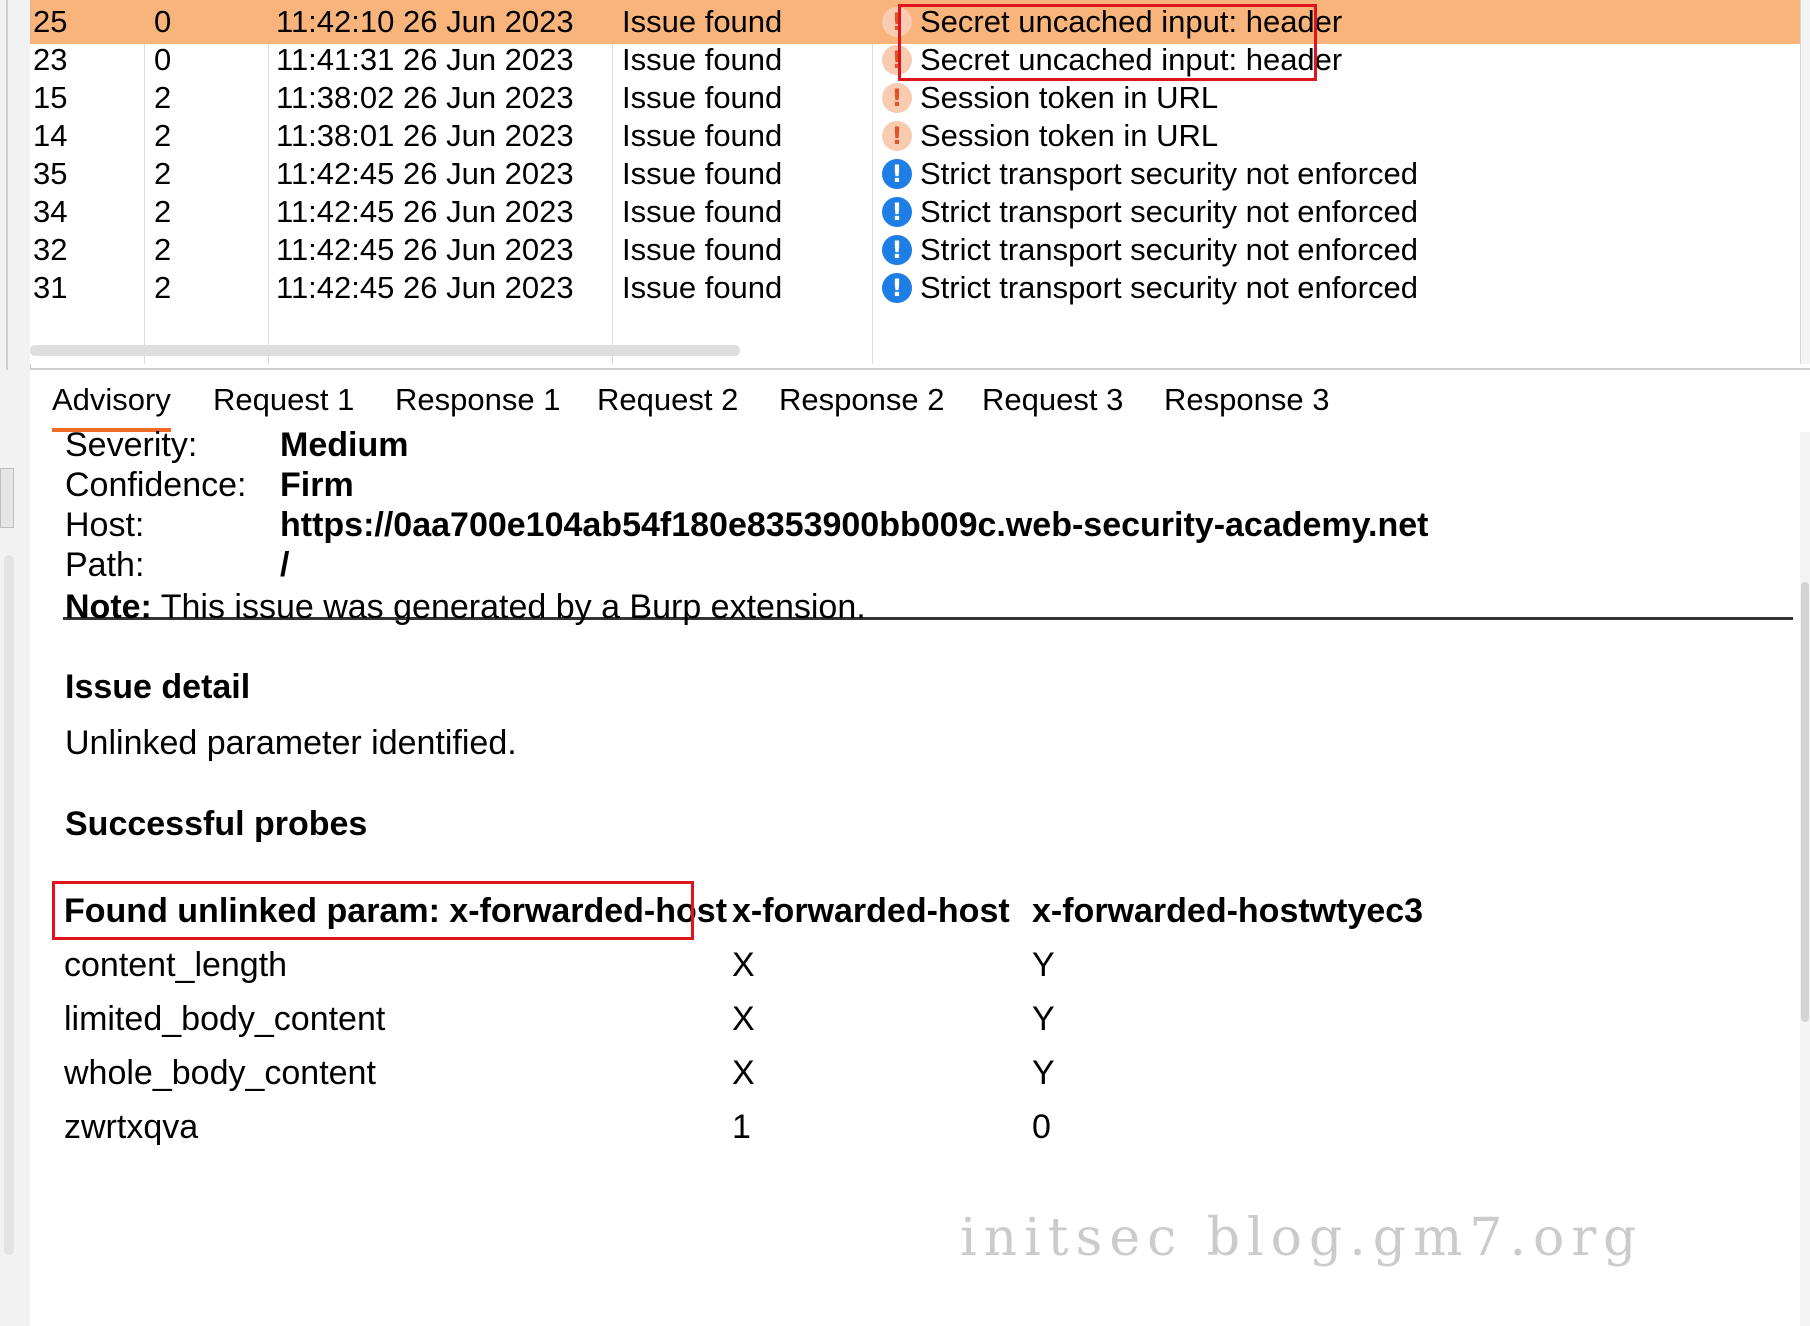 The image size is (1810, 1326). I want to click on confidence-value: Firm, so click(317, 485).